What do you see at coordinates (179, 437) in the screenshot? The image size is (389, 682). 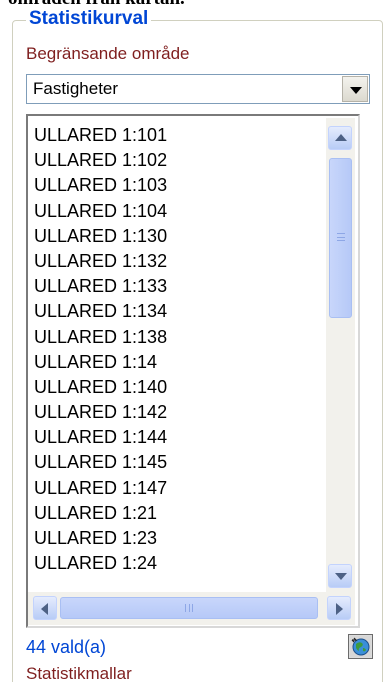 I see `list-item: ULLARED 1:144` at bounding box center [179, 437].